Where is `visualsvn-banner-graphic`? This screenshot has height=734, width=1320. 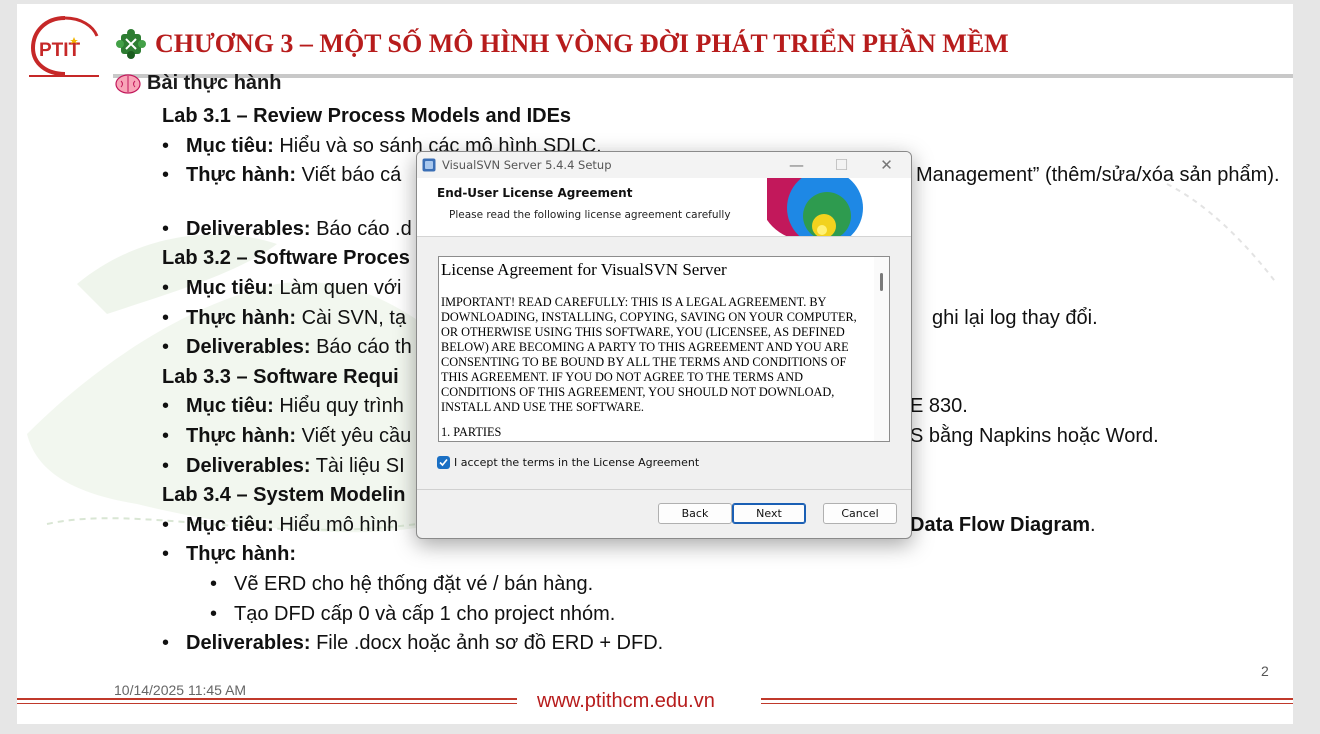 visualsvn-banner-graphic is located at coordinates (815, 207).